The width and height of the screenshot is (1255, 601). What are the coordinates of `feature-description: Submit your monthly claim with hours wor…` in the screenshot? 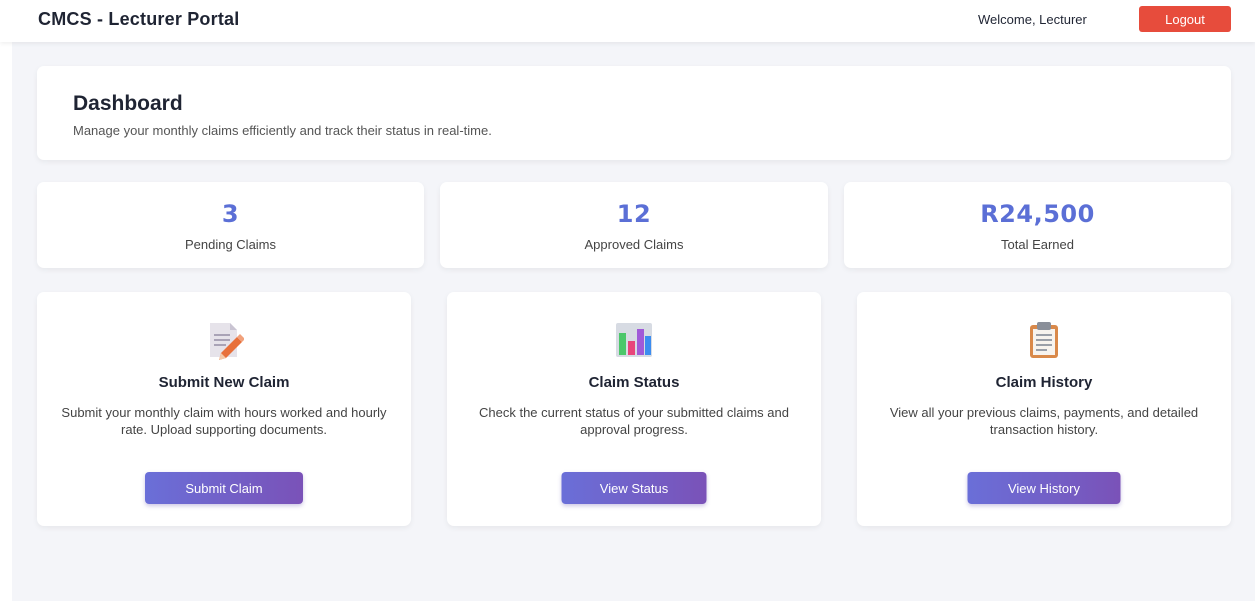 It's located at (224, 421).